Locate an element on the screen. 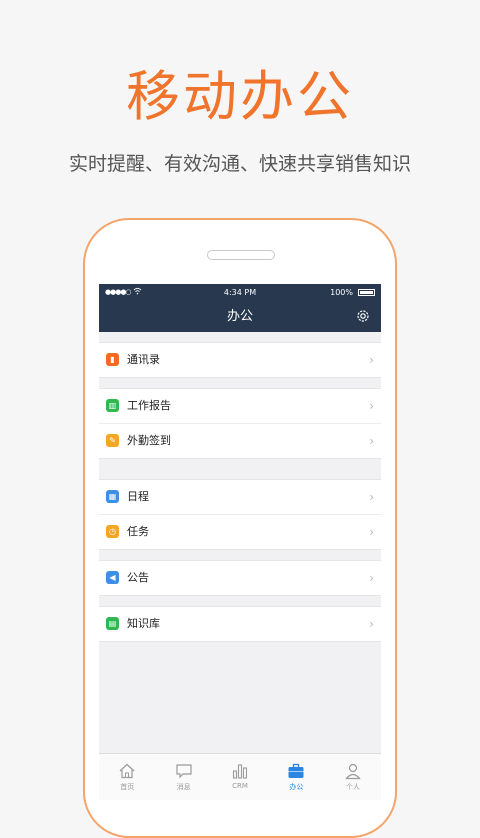  menu-item-label: 外勤签到 is located at coordinates (149, 440).